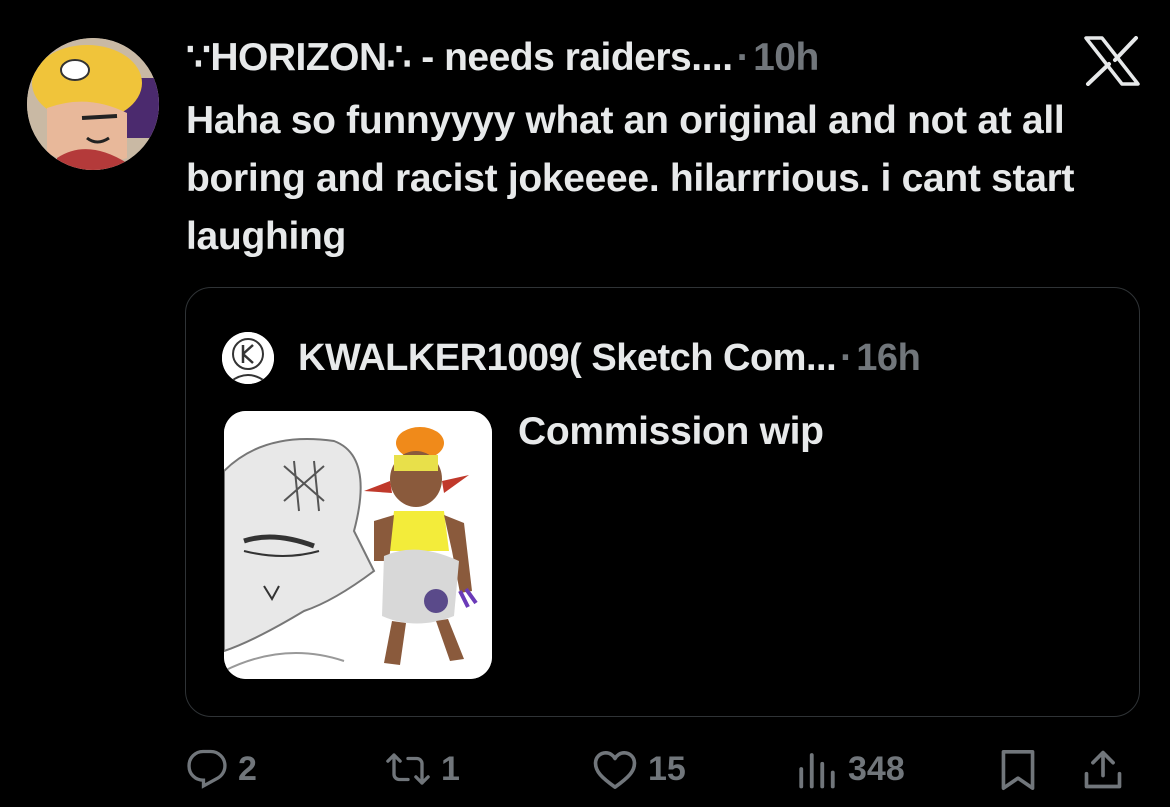 The image size is (1170, 807). I want to click on author-avatar, so click(93, 104).